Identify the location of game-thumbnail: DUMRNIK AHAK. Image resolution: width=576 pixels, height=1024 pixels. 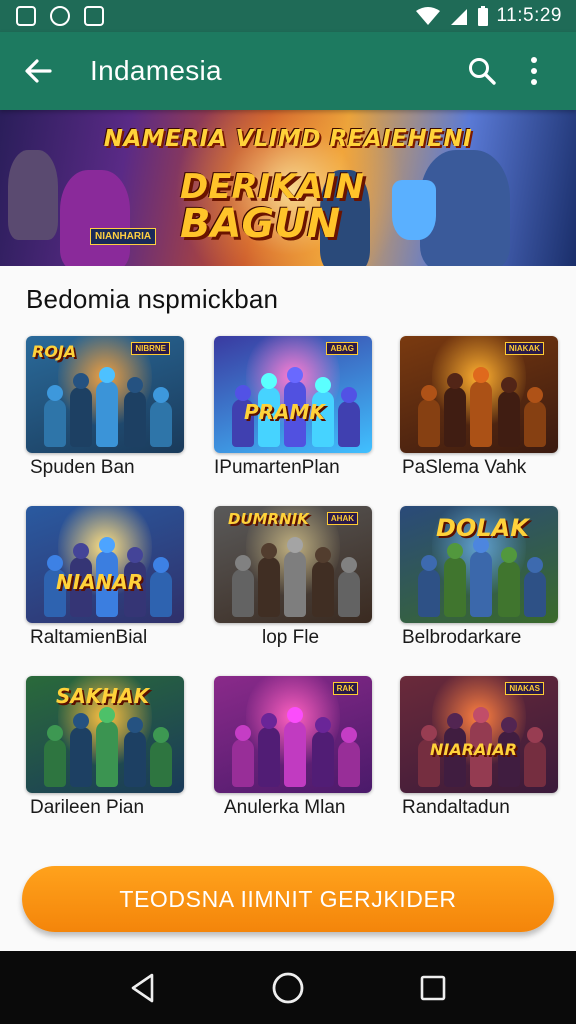
(293, 564).